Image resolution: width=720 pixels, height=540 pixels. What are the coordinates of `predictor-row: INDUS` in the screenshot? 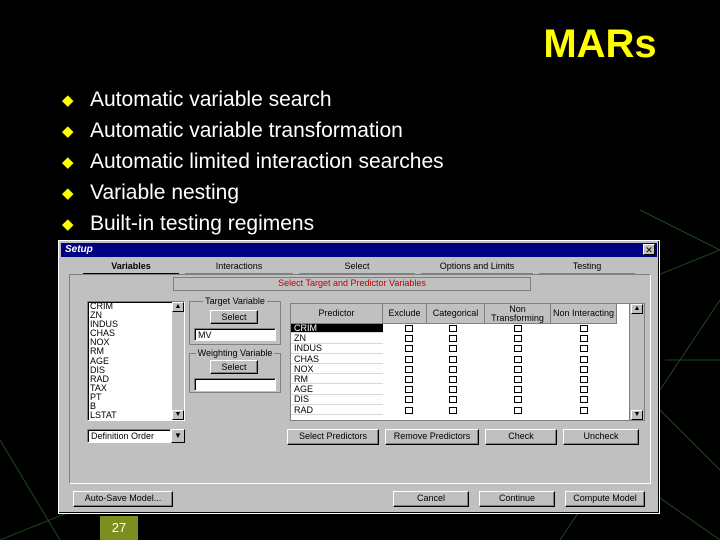 It's located at (337, 349).